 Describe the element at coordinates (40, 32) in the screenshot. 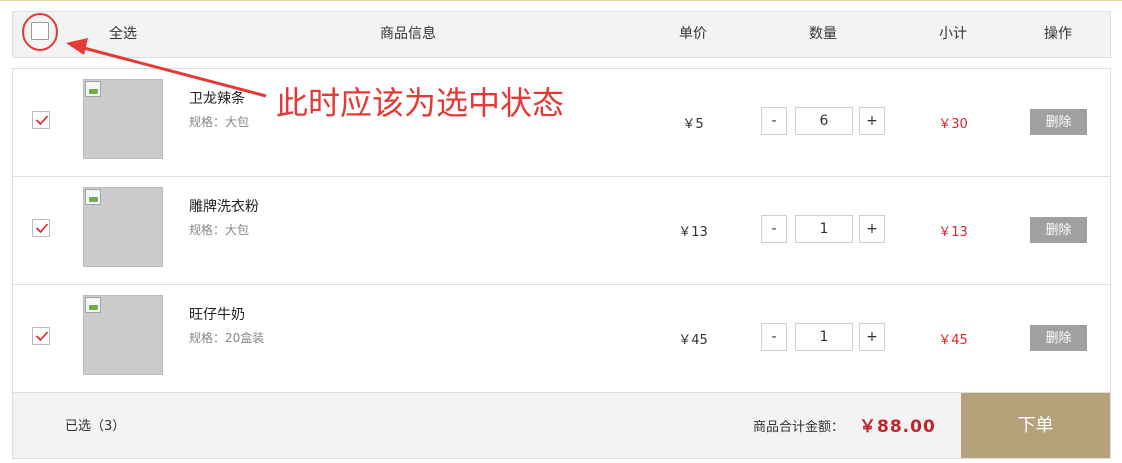

I see `annotation-circle` at that location.